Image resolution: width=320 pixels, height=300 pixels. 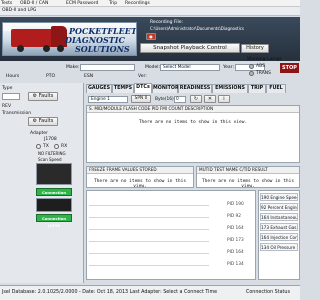 I want to click on tab-temps: TEMPS, so click(x=123, y=88).